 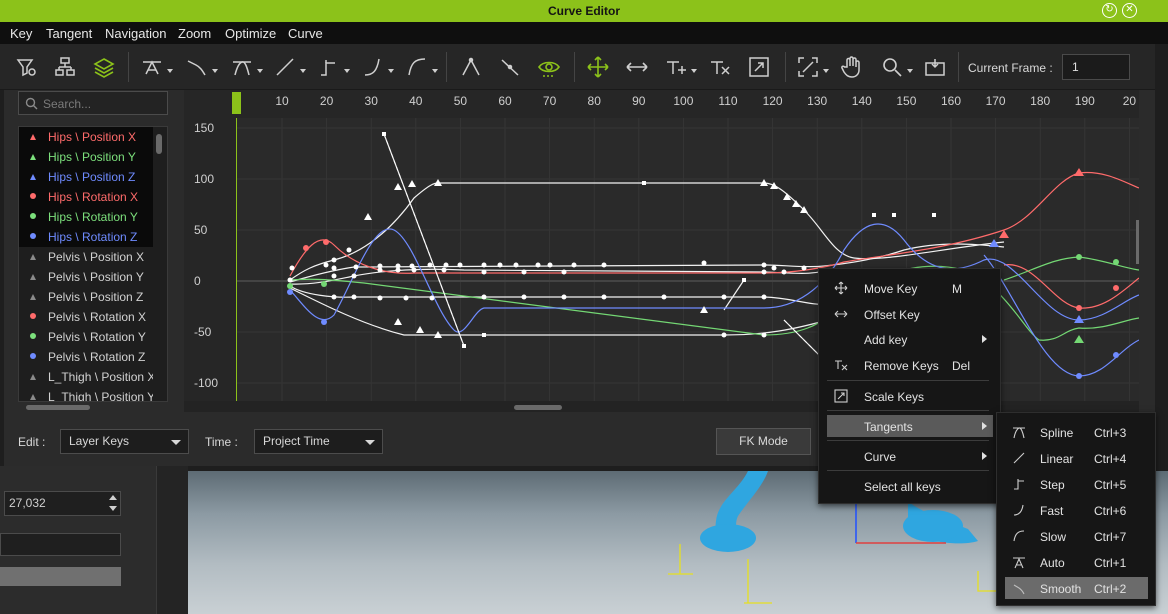 I want to click on zoom-icon, so click(x=896, y=67).